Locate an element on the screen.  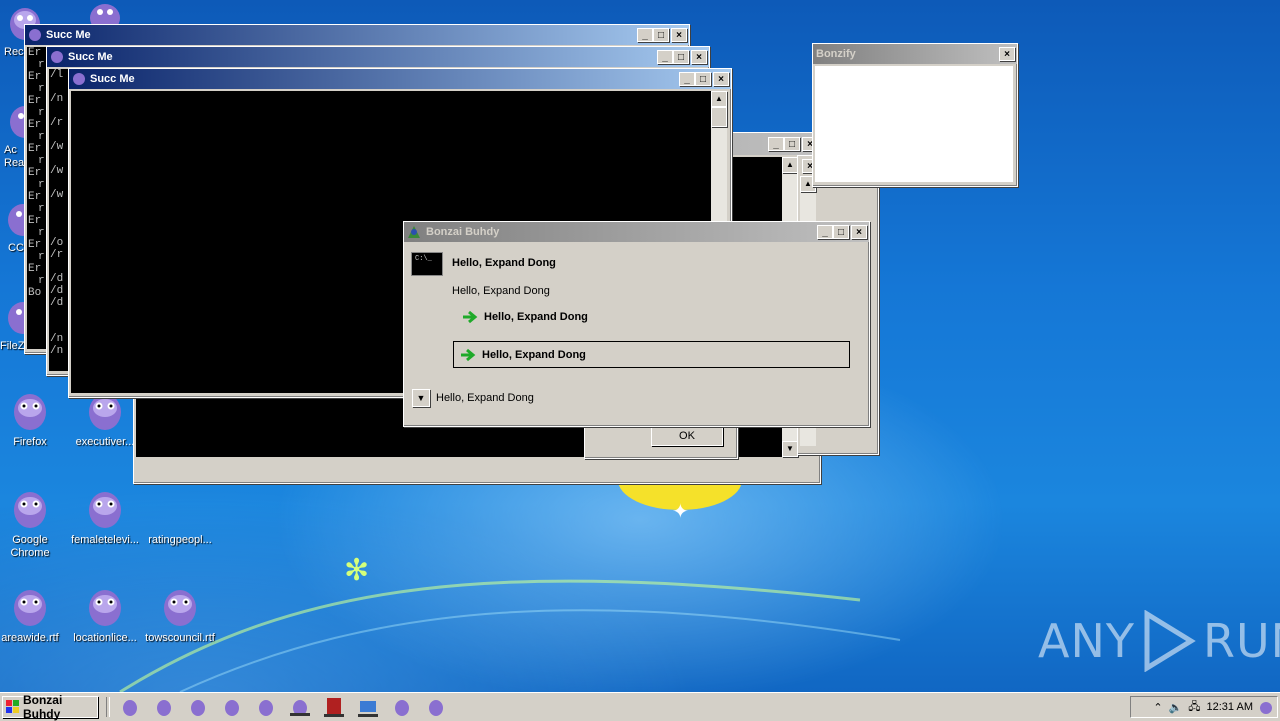
console-line: /d is located at coordinates (57, 279).